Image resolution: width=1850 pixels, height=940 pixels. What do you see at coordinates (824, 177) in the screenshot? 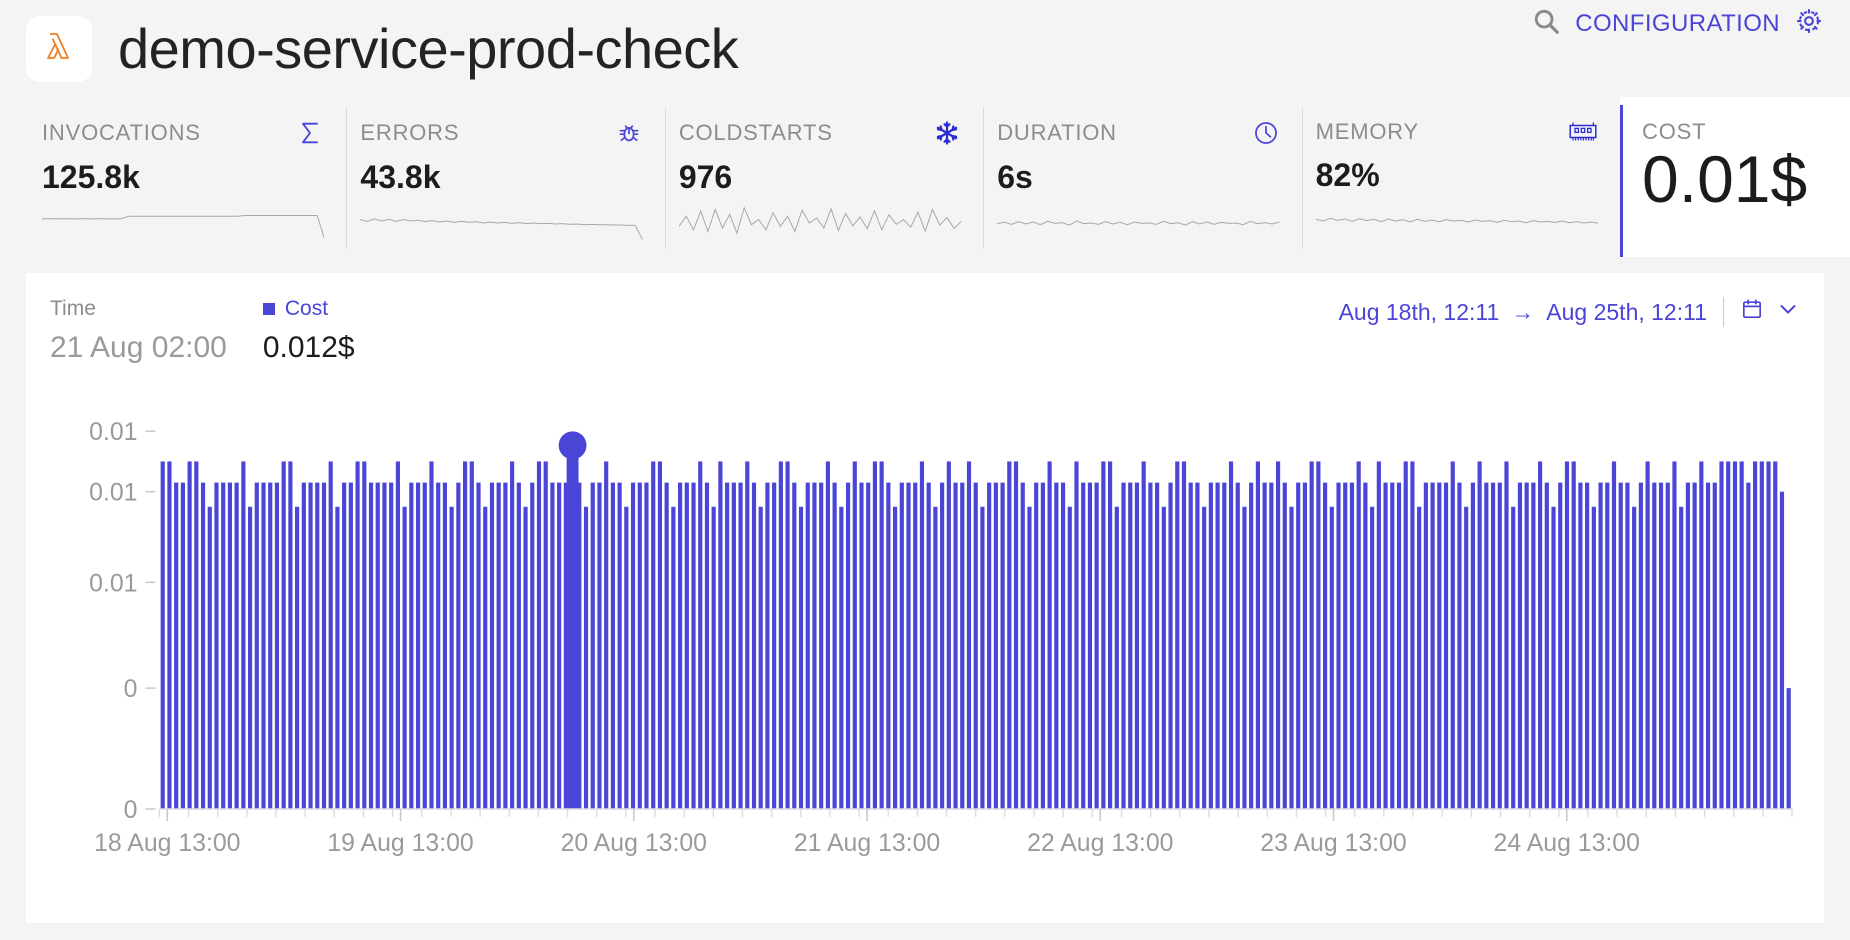
I see `metric-card-coldstarts: COLDSTARTS 976` at bounding box center [824, 177].